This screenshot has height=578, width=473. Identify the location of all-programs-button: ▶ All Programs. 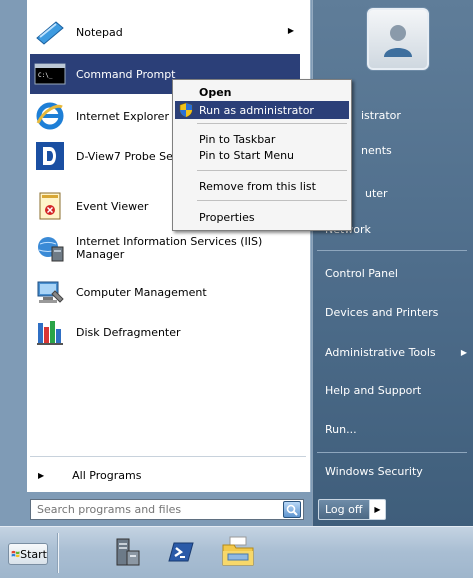
(168, 475).